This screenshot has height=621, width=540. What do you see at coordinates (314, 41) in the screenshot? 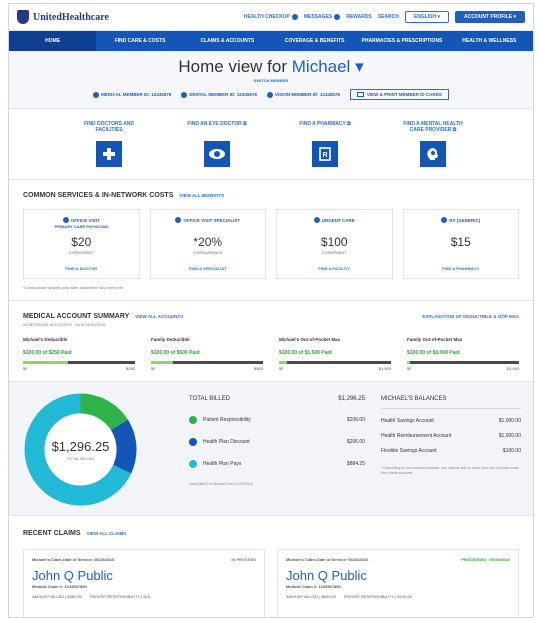
I see `nav-coverage: COVERAGE & BENEFITS` at bounding box center [314, 41].